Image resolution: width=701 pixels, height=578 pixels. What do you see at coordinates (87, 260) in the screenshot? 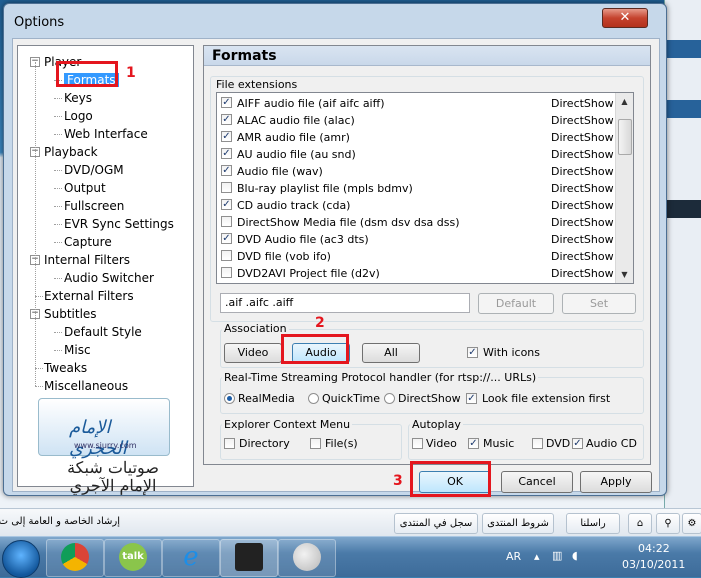
I see `tree-item: Internal Filters` at bounding box center [87, 260].